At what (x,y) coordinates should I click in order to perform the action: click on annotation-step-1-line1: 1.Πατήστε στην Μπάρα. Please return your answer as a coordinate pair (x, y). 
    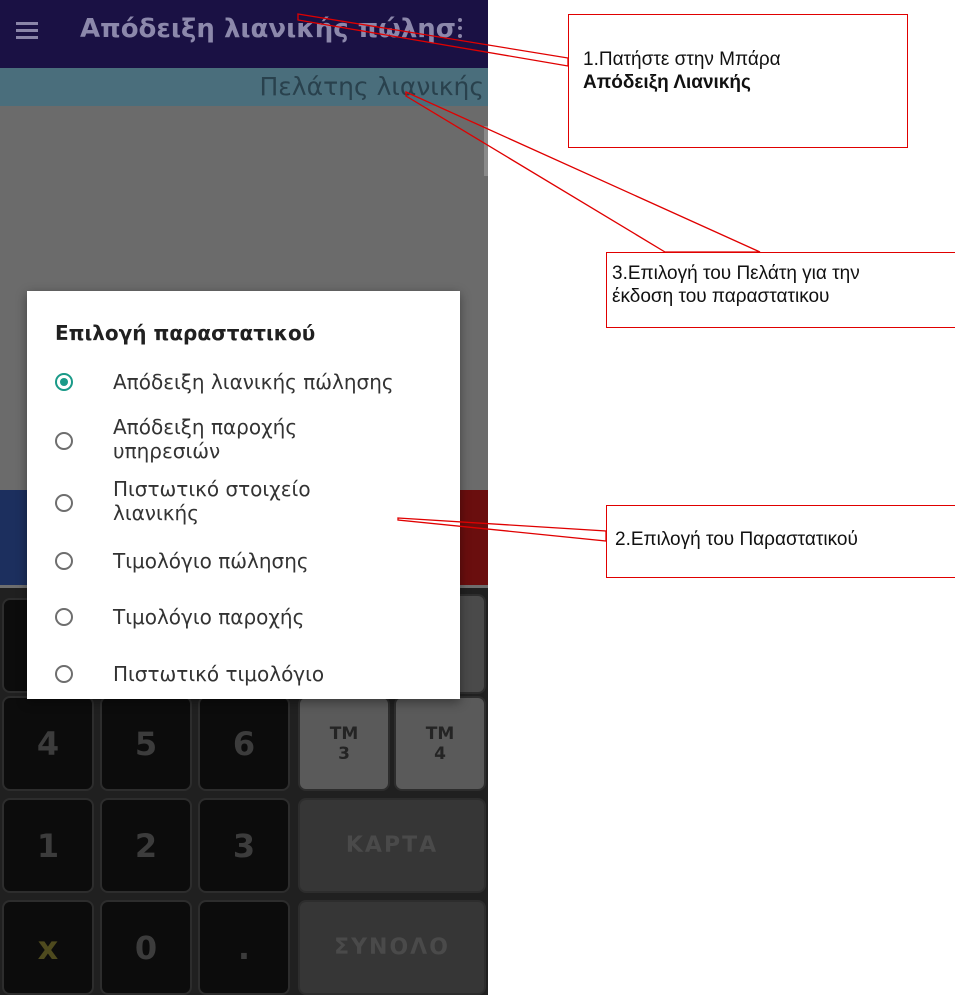
    Looking at the image, I should click on (682, 59).